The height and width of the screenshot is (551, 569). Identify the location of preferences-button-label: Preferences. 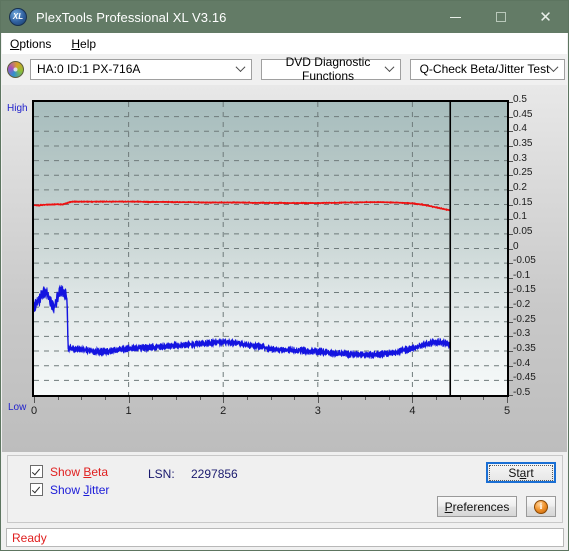
(477, 507).